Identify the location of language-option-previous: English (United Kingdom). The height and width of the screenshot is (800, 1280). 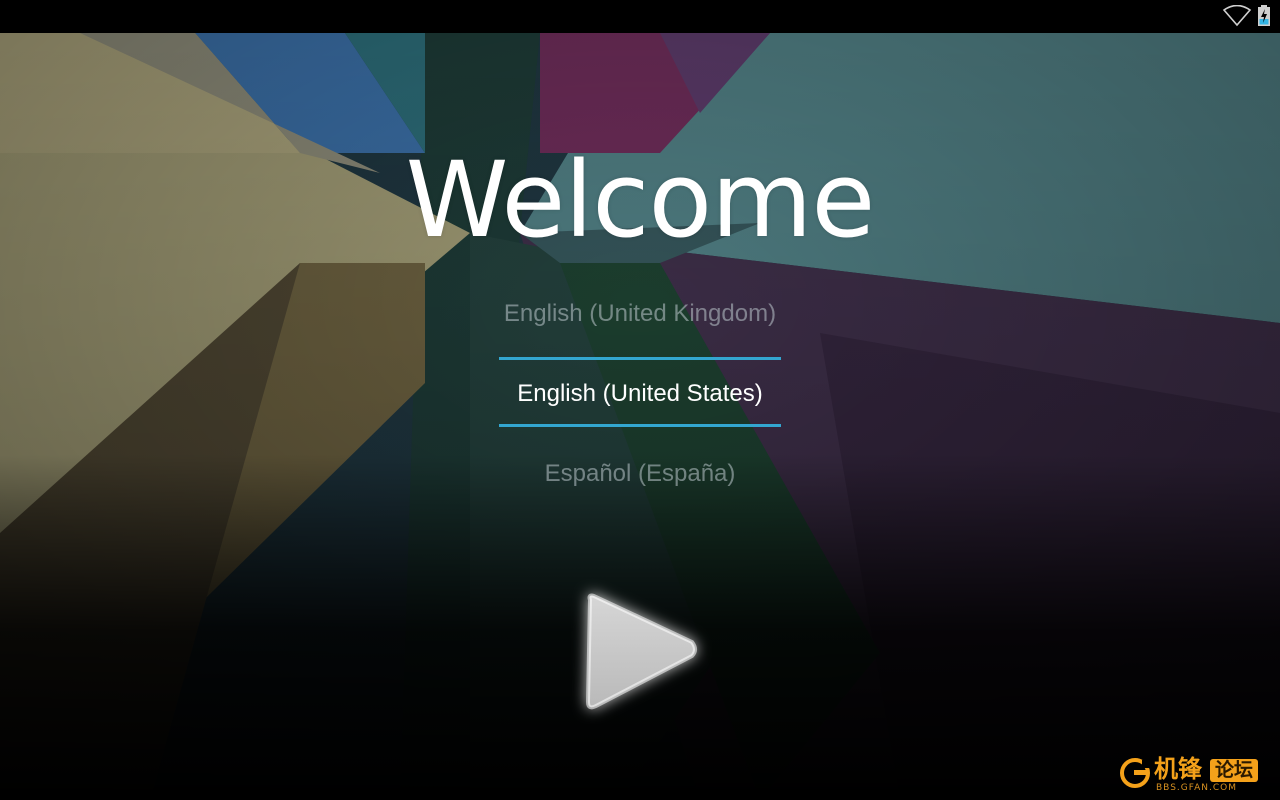
(640, 314).